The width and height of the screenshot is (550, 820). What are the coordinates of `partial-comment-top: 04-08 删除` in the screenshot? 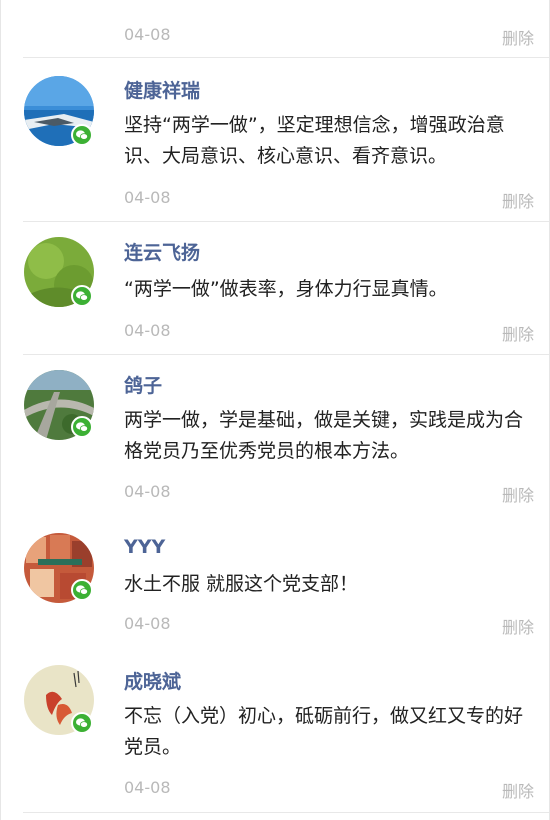 It's located at (275, 26).